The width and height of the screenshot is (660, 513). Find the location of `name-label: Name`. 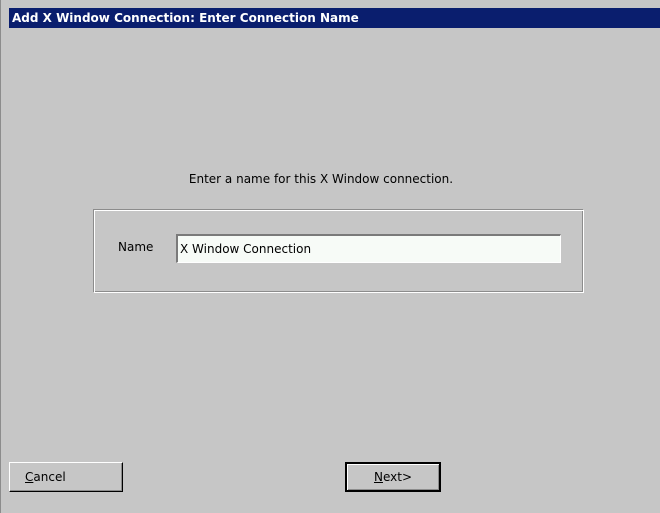

name-label: Name is located at coordinates (136, 247).